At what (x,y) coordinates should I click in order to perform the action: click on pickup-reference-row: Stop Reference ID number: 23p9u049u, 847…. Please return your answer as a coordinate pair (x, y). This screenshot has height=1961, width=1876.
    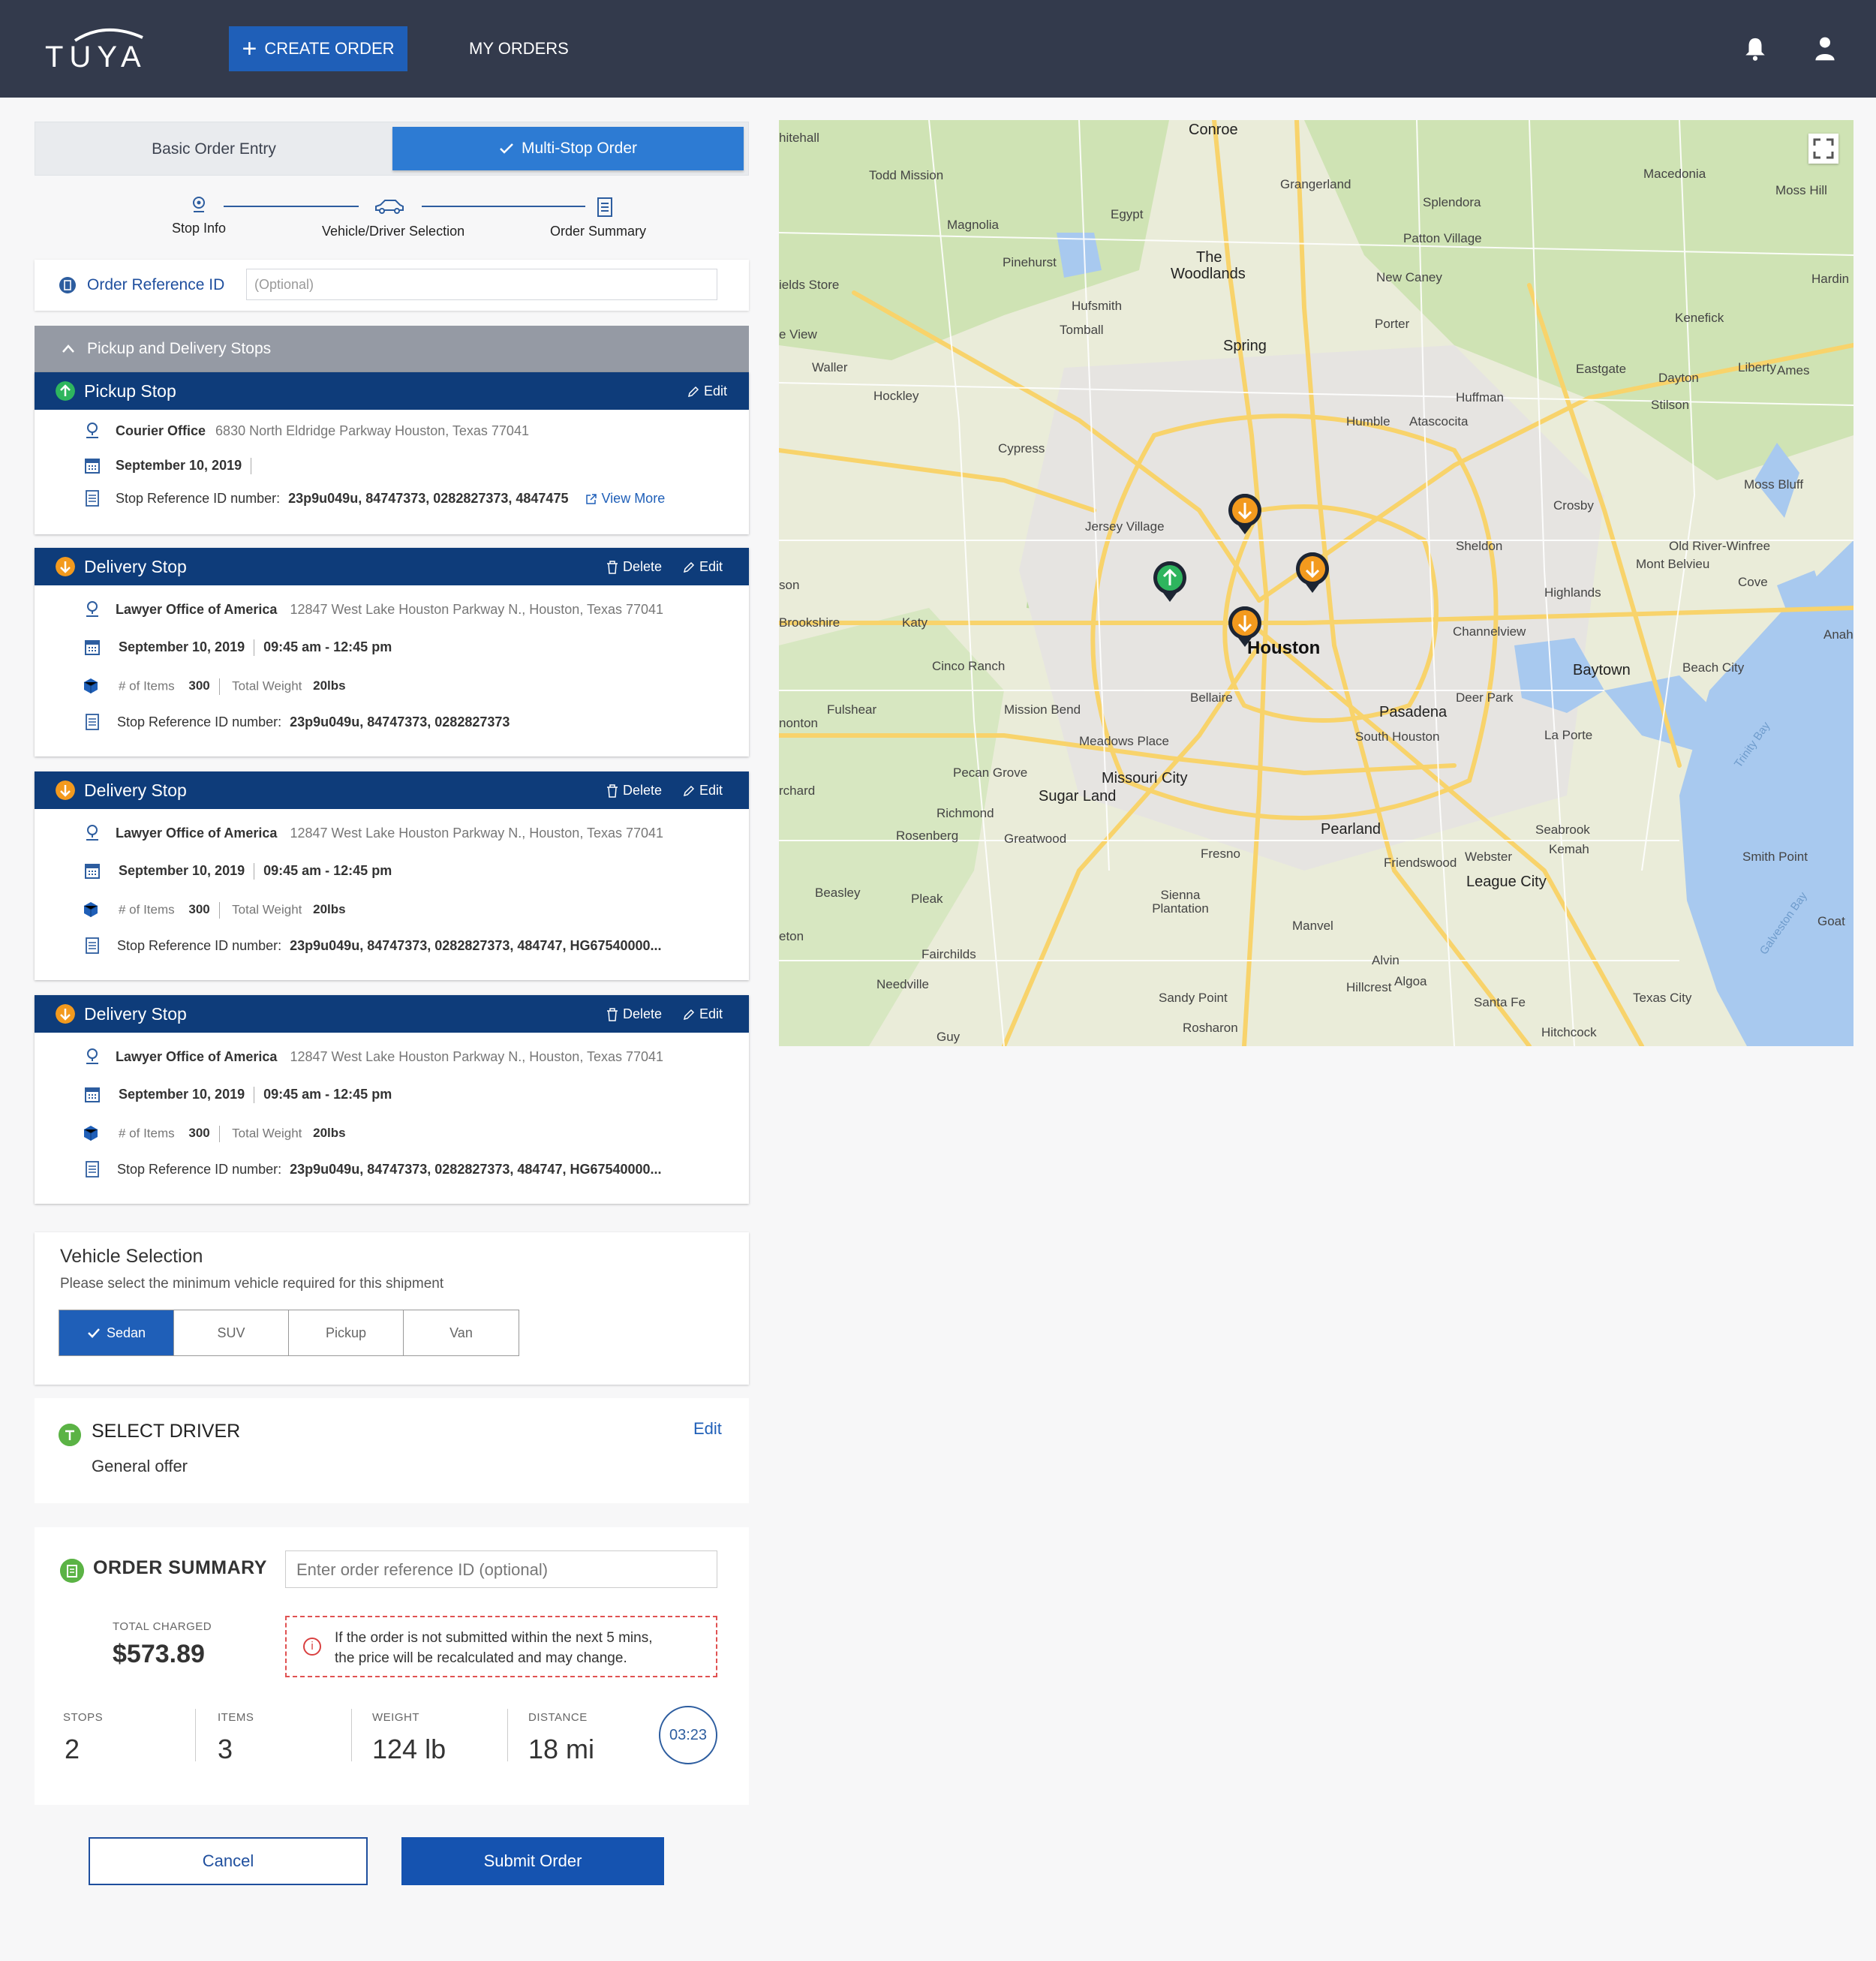
    Looking at the image, I should click on (390, 499).